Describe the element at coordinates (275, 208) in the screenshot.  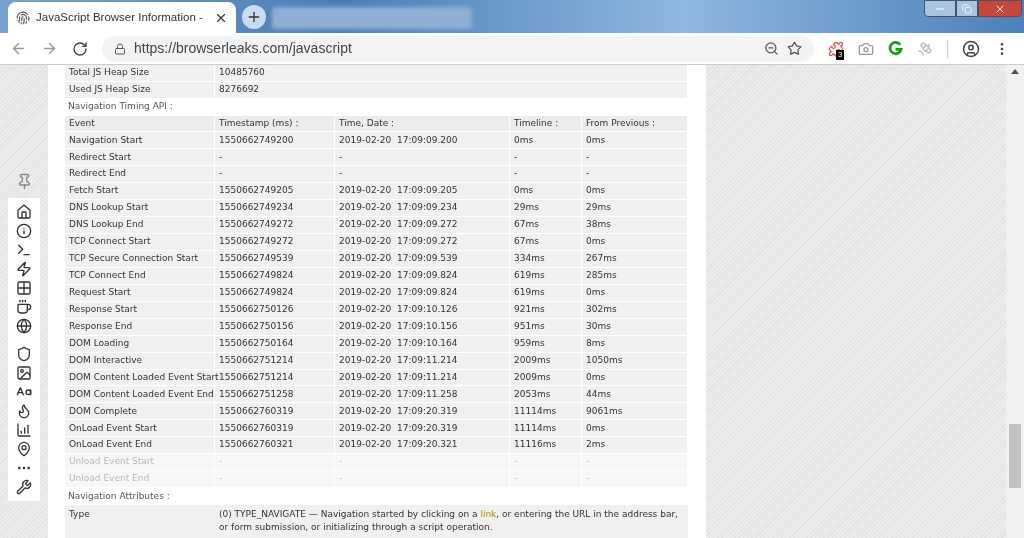
I see `table-cell: 1550662749234` at that location.